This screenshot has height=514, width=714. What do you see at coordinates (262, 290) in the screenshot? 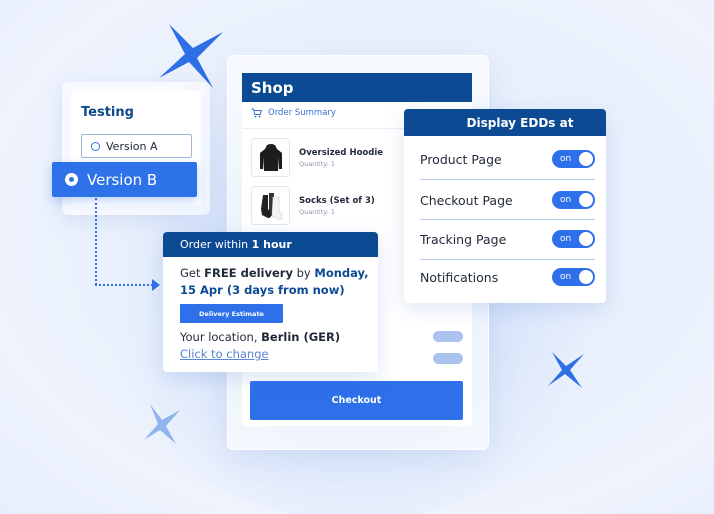
I see `delivery-date: 15 Apr (3 days from now)` at bounding box center [262, 290].